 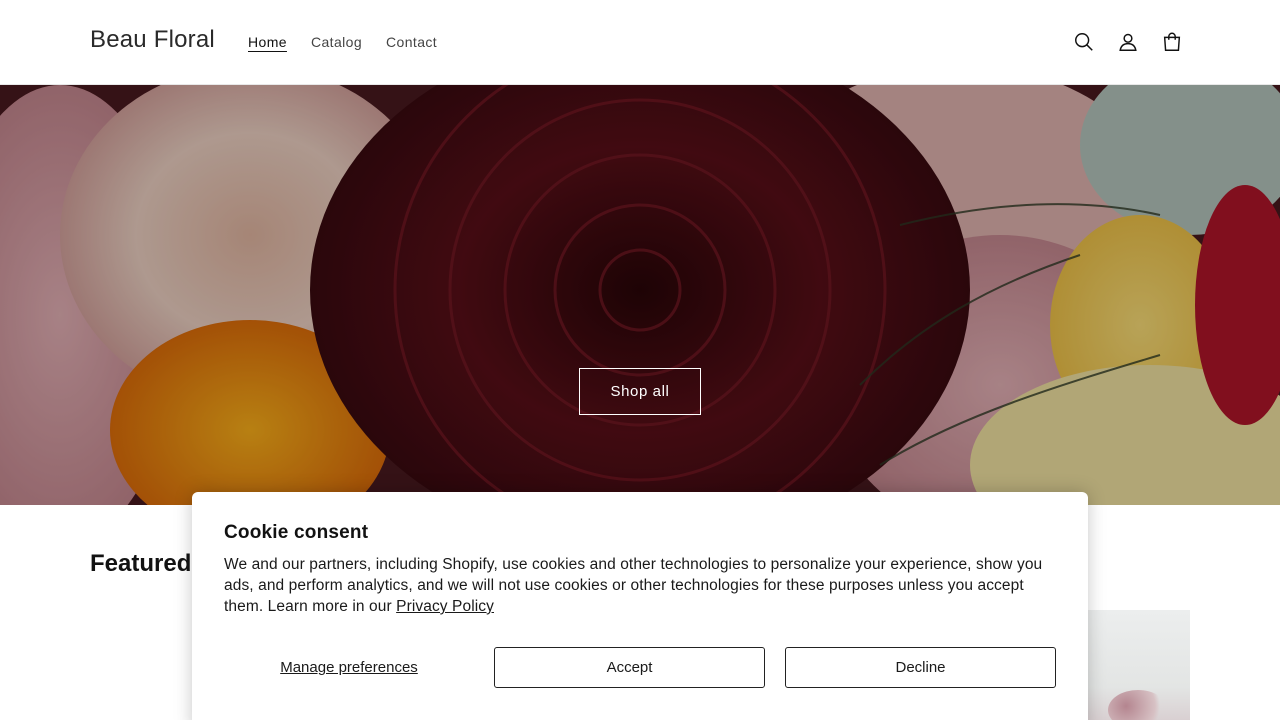 I want to click on cookie-actions: Manage preferences Accept Decline, so click(x=640, y=667).